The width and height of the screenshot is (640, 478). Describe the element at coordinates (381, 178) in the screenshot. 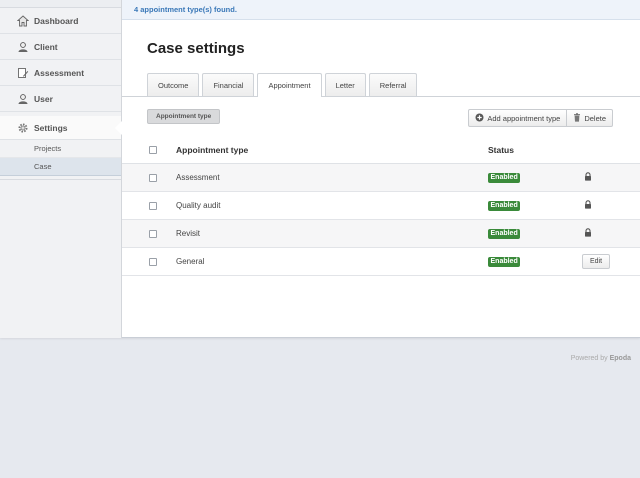

I see `table-row: Assessment Enabled` at that location.